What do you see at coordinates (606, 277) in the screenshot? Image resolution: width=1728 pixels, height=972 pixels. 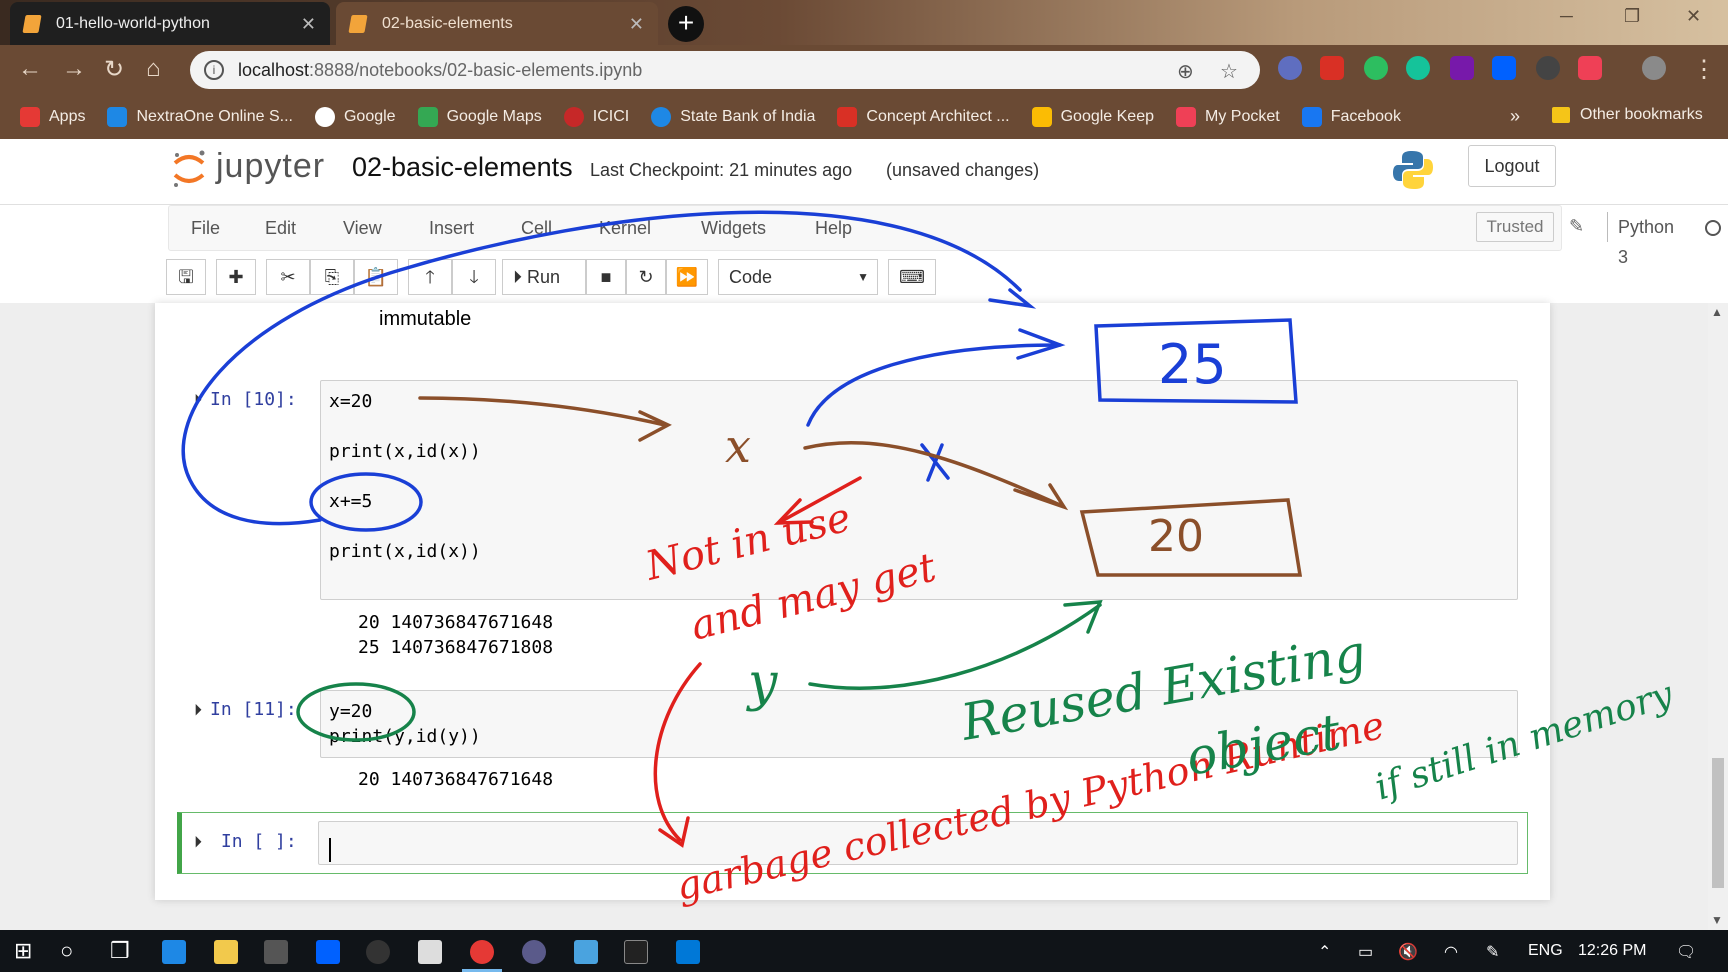 I see `interrupt-icon: ■` at bounding box center [606, 277].